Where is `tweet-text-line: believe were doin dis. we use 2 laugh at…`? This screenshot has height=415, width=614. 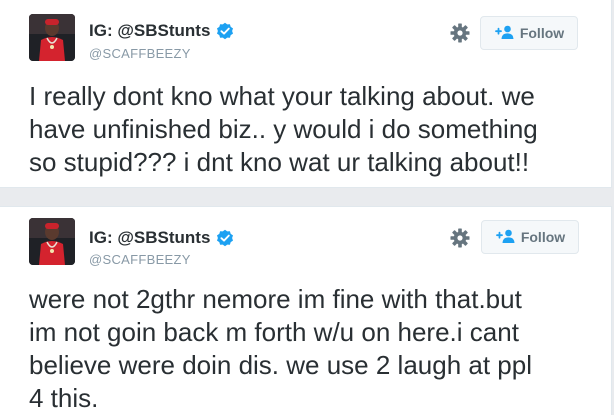 tweet-text-line: believe were doin dis. we use 2 laugh at… is located at coordinates (280, 365).